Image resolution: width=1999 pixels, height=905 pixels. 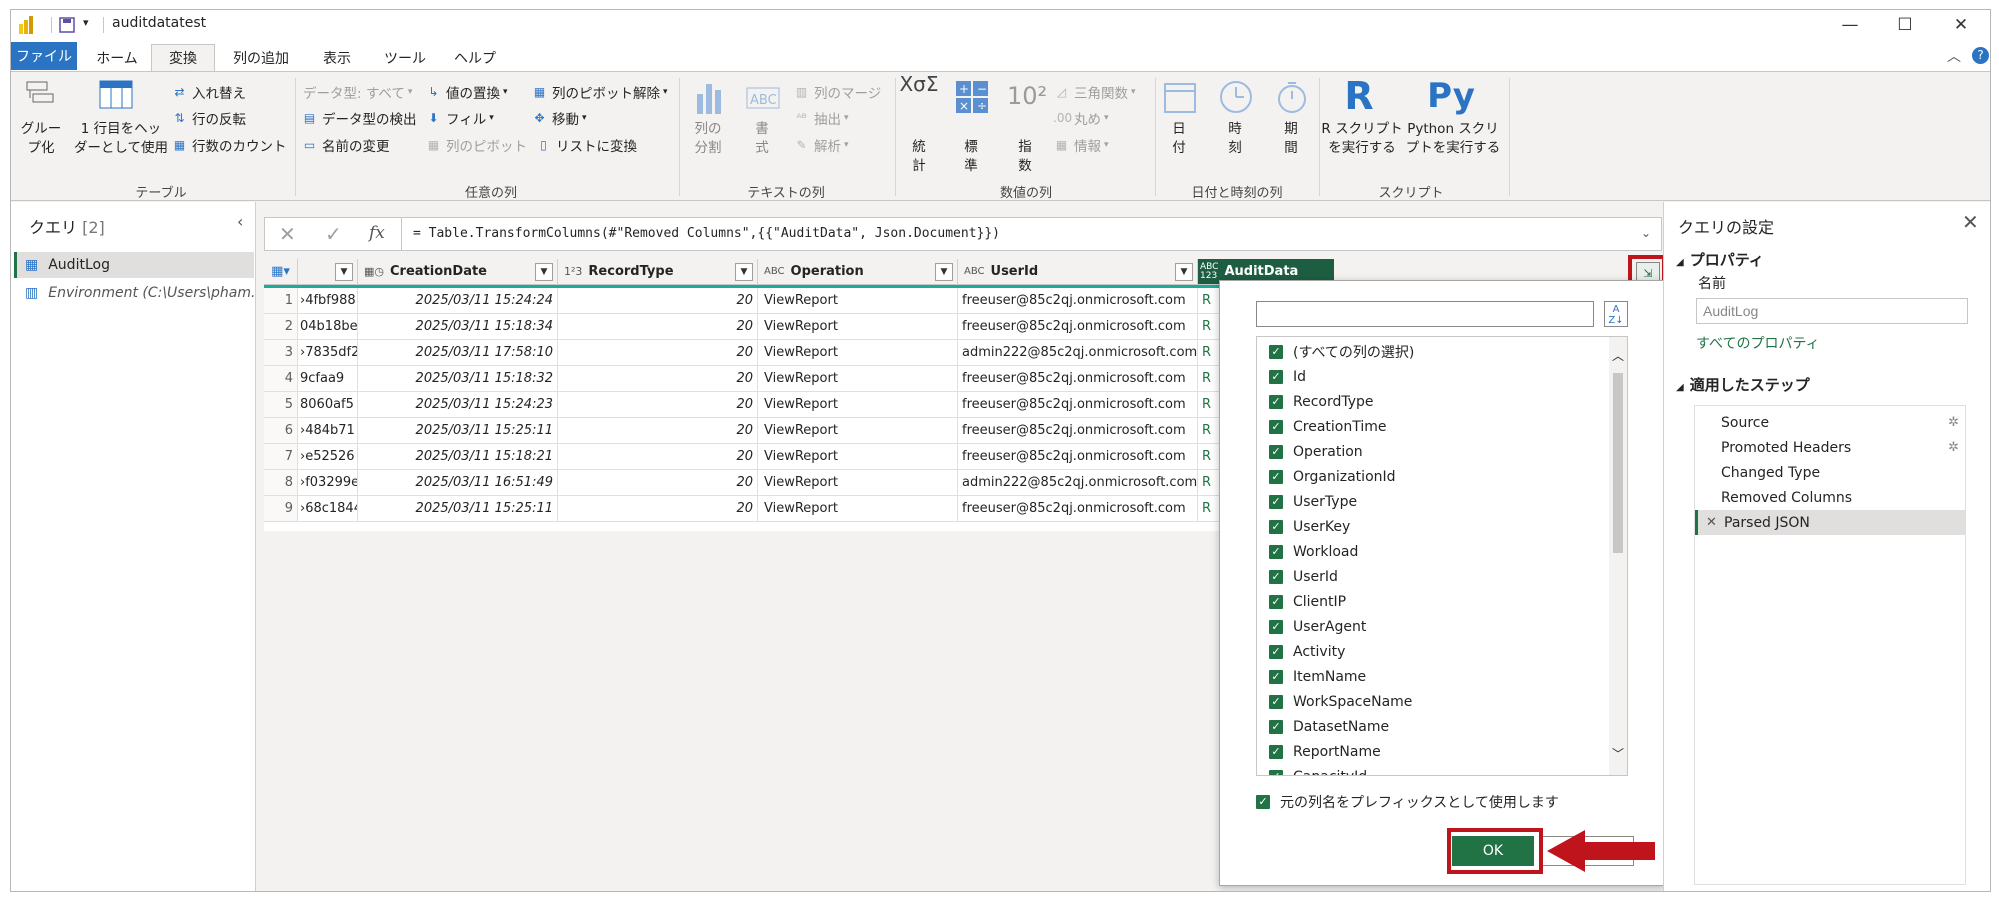 I want to click on fx-icon: fx, so click(x=377, y=233).